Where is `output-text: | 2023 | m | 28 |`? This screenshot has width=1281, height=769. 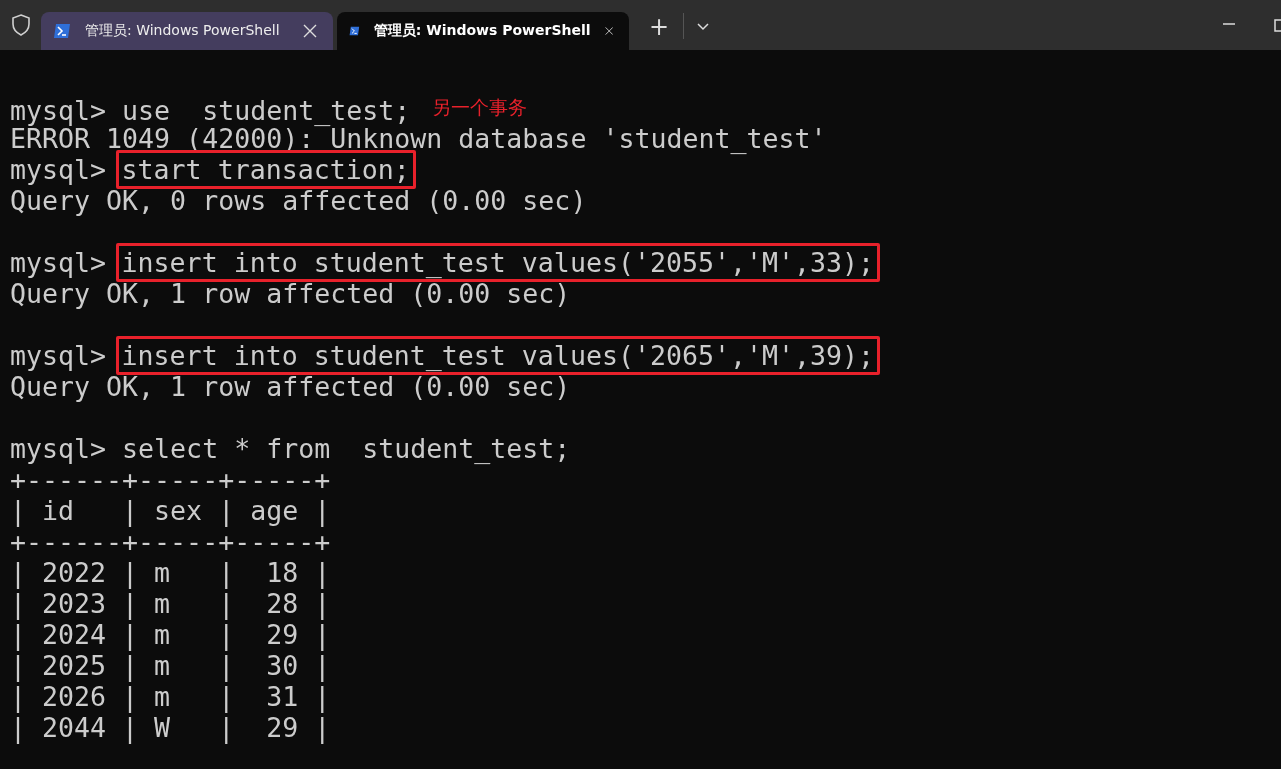 output-text: | 2023 | m | 28 | is located at coordinates (170, 603).